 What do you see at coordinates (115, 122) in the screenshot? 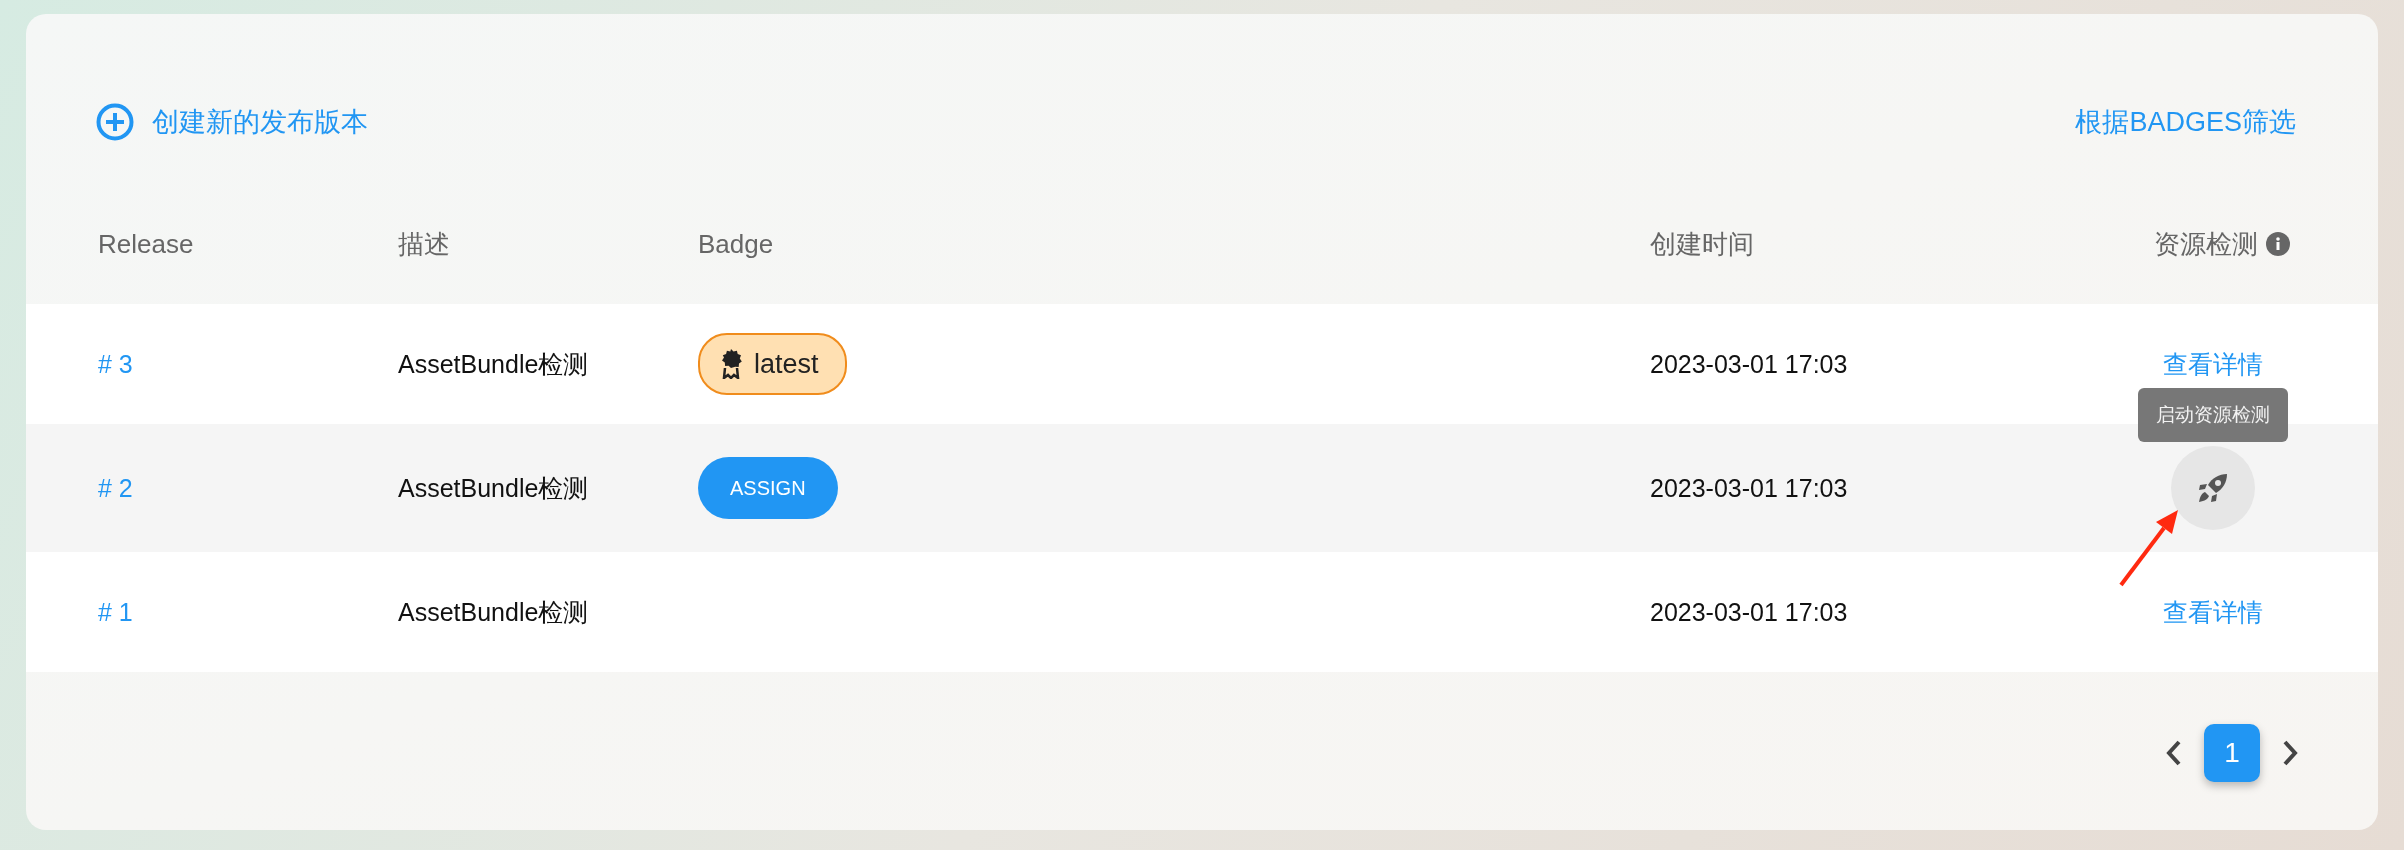
I see `plus-circle-icon` at bounding box center [115, 122].